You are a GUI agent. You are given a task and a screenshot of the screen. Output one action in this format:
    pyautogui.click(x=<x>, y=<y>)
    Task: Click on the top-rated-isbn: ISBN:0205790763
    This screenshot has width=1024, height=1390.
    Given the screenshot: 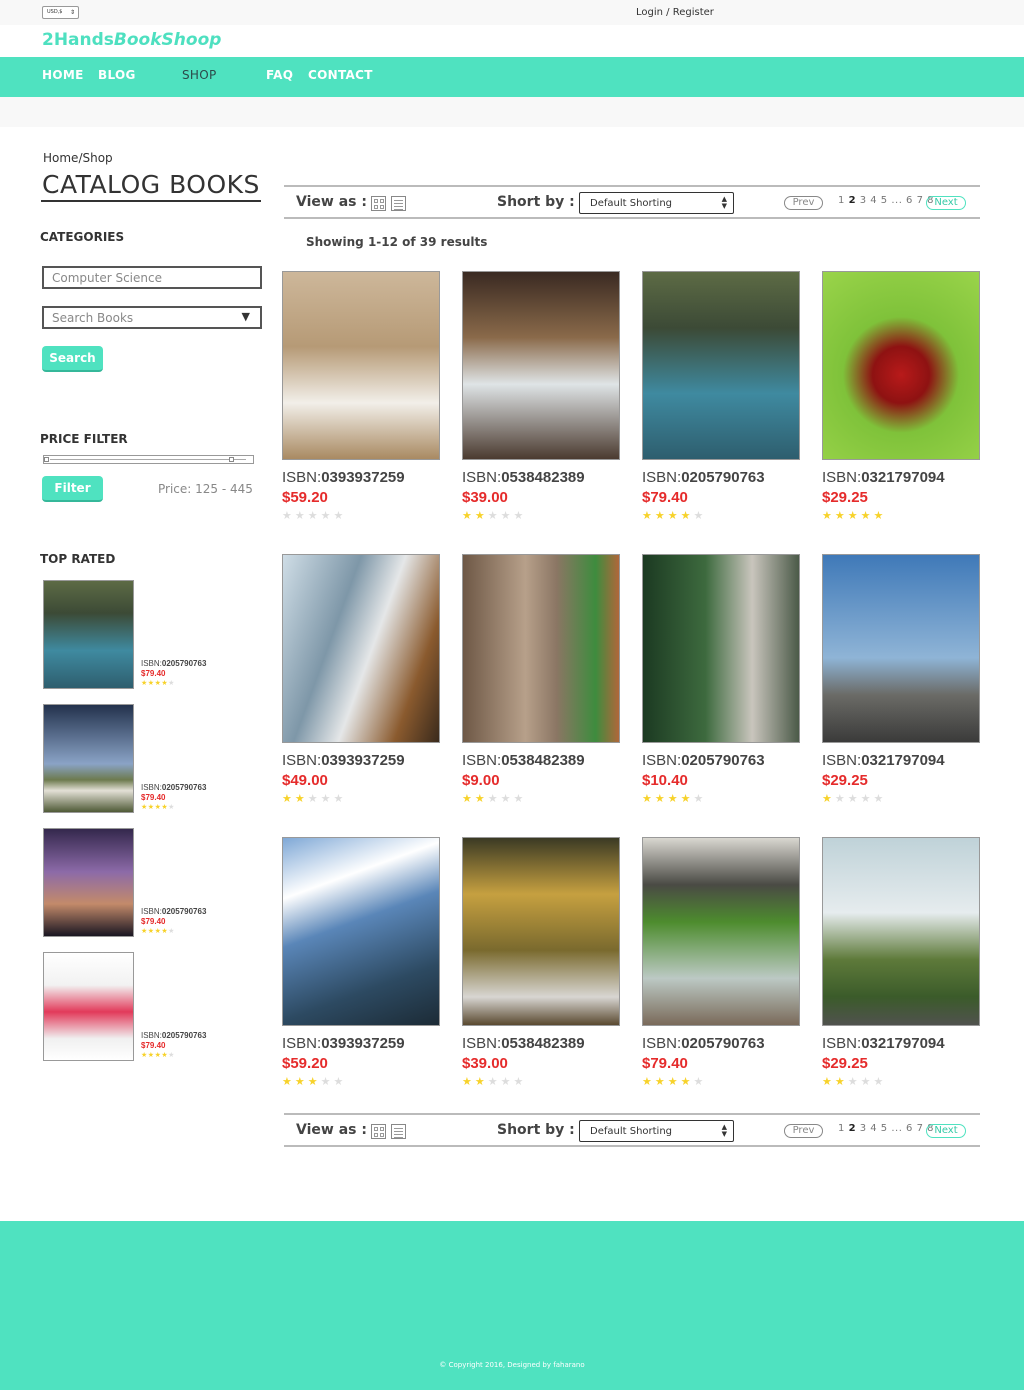 What is the action you would take?
    pyautogui.click(x=174, y=787)
    